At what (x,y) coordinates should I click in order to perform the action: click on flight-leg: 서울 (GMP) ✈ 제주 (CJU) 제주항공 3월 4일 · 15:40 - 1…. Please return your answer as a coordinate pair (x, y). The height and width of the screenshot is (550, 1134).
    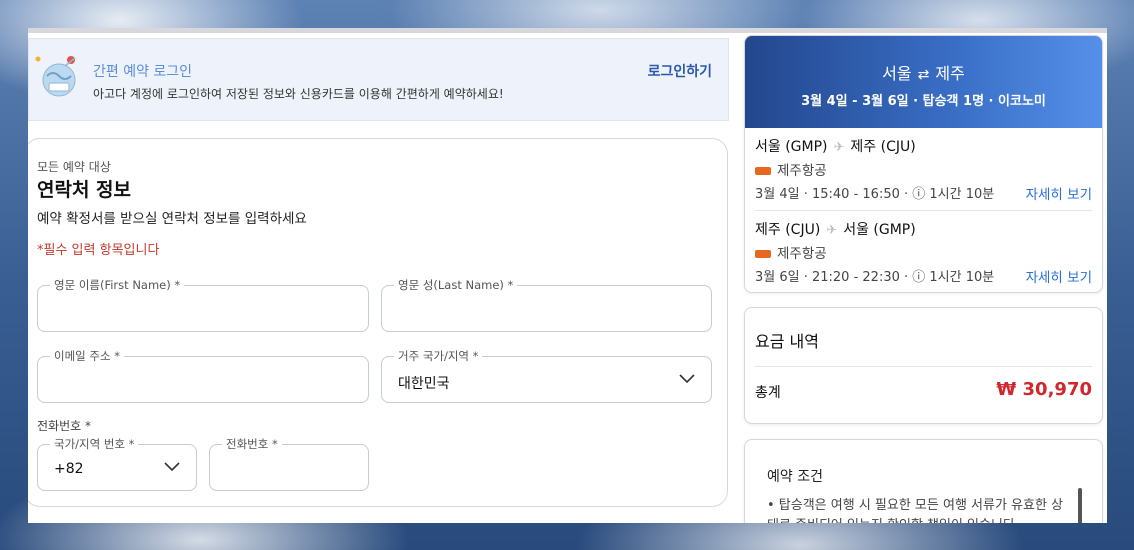
    Looking at the image, I should click on (923, 169).